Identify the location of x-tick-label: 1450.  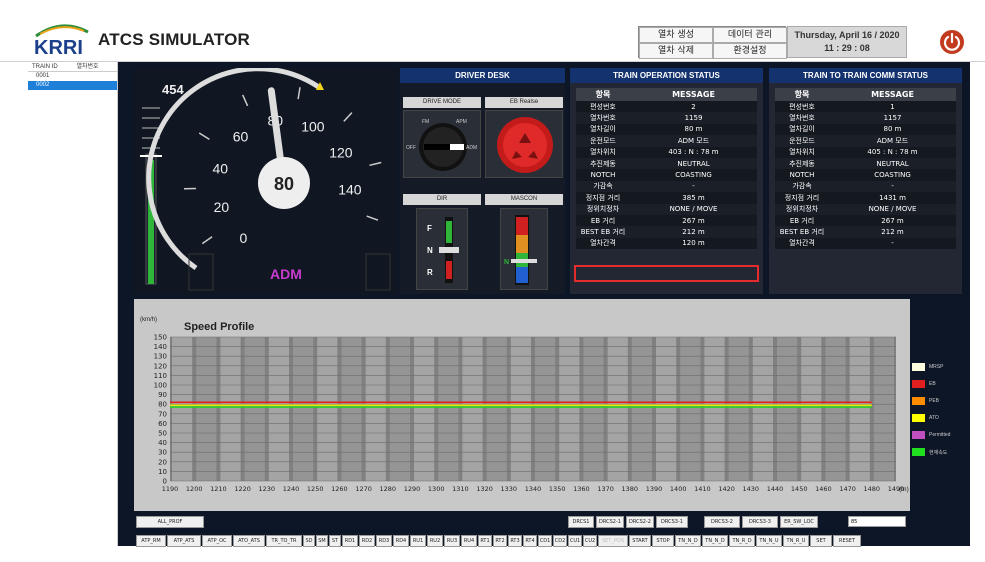
(799, 489).